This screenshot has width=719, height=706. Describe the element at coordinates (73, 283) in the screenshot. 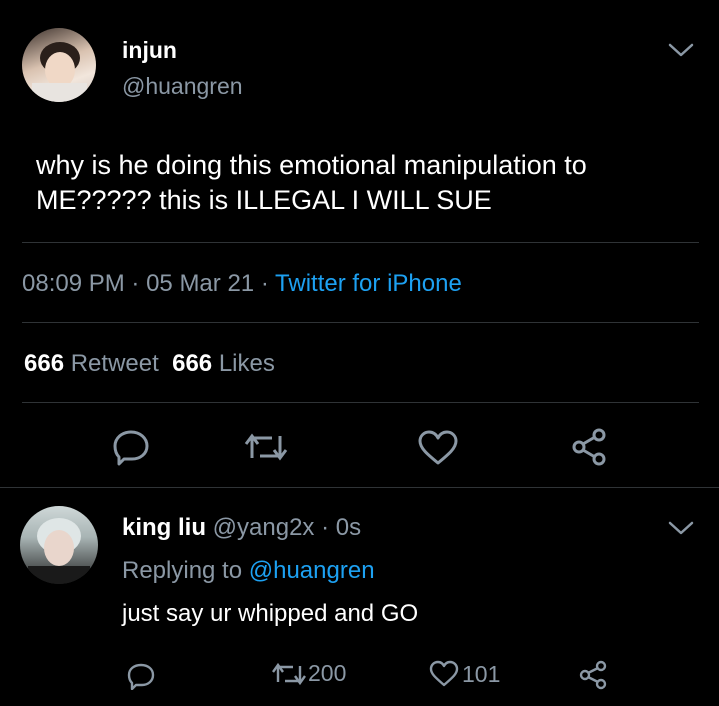

I see `tweet-time: 08:09 PM` at that location.